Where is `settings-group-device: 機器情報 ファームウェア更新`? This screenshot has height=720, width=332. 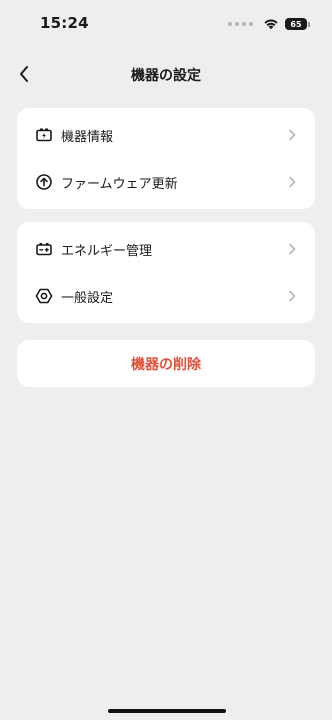
settings-group-device: 機器情報 ファームウェア更新 is located at coordinates (166, 158).